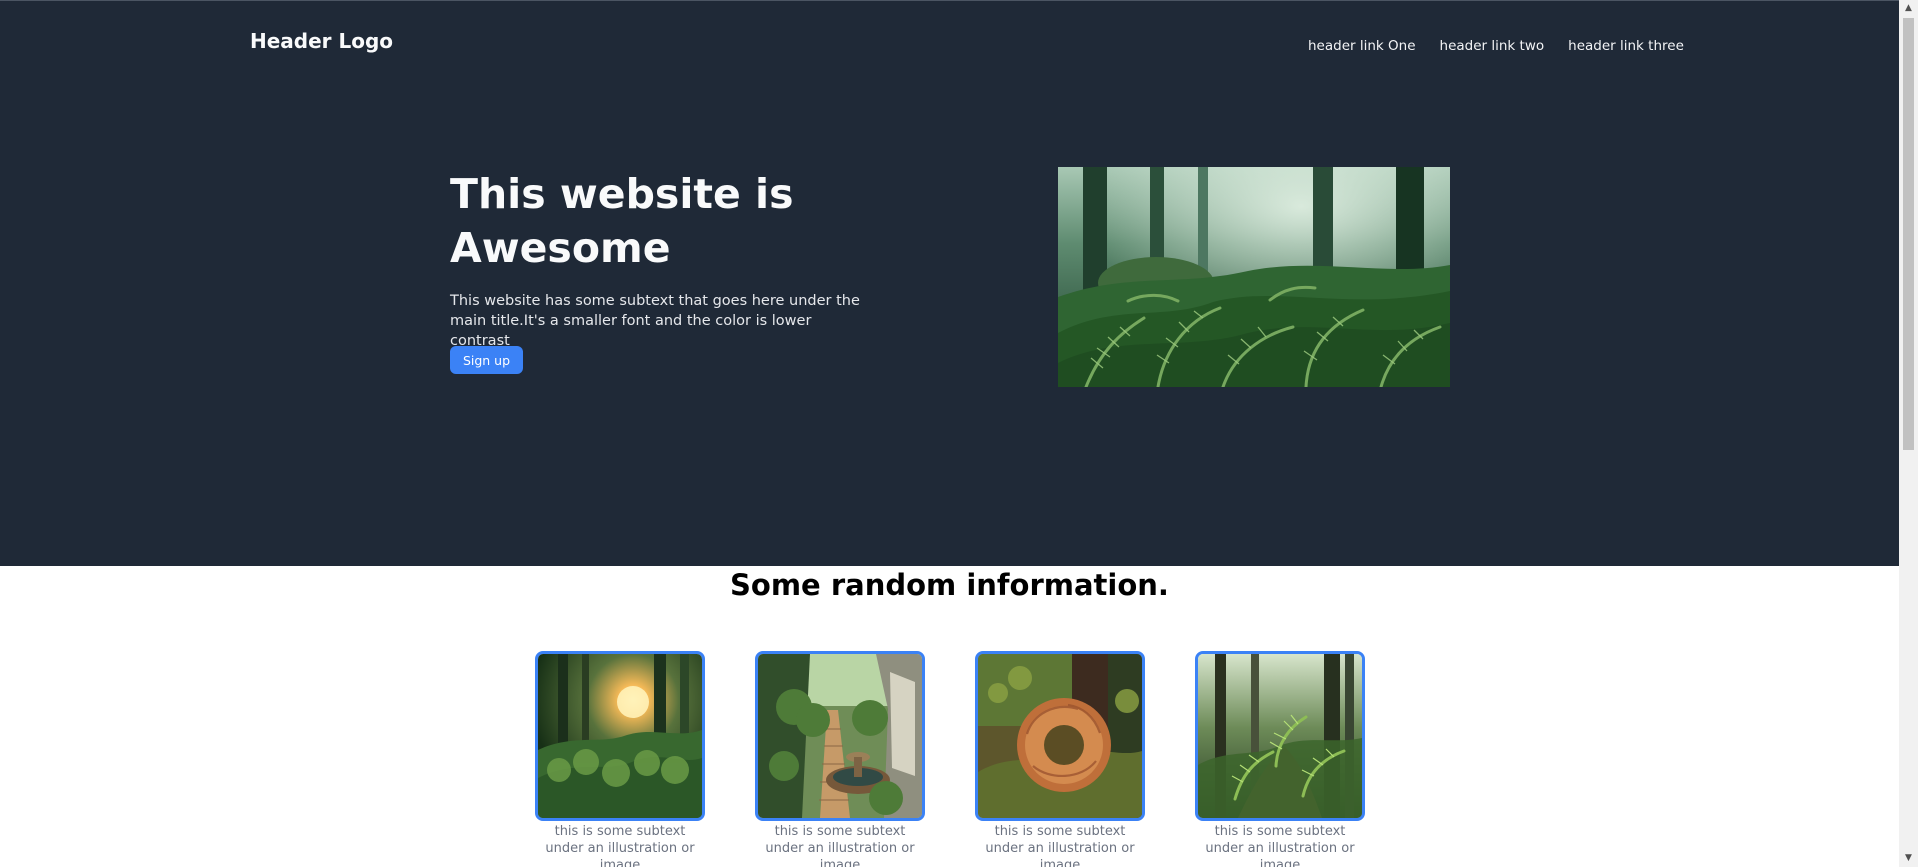  Describe the element at coordinates (1626, 46) in the screenshot. I see `header-link-three: header link three` at that location.